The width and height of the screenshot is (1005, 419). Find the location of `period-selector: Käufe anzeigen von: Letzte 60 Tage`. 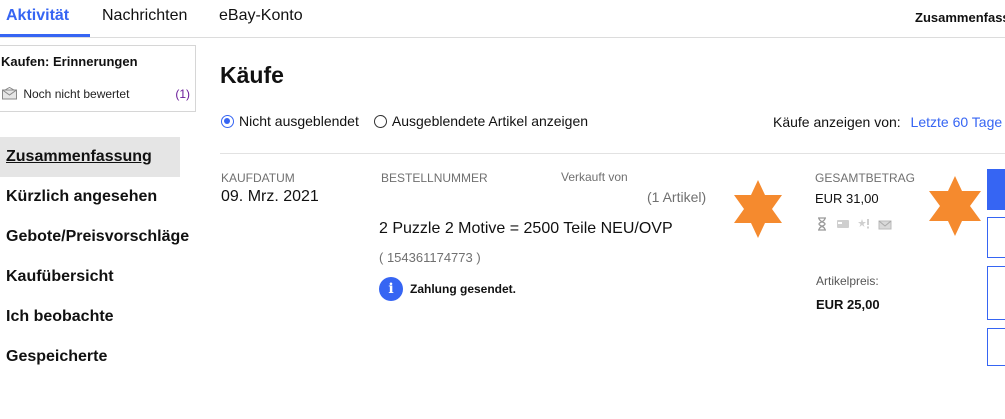

period-selector: Käufe anzeigen von: Letzte 60 Tage is located at coordinates (887, 122).